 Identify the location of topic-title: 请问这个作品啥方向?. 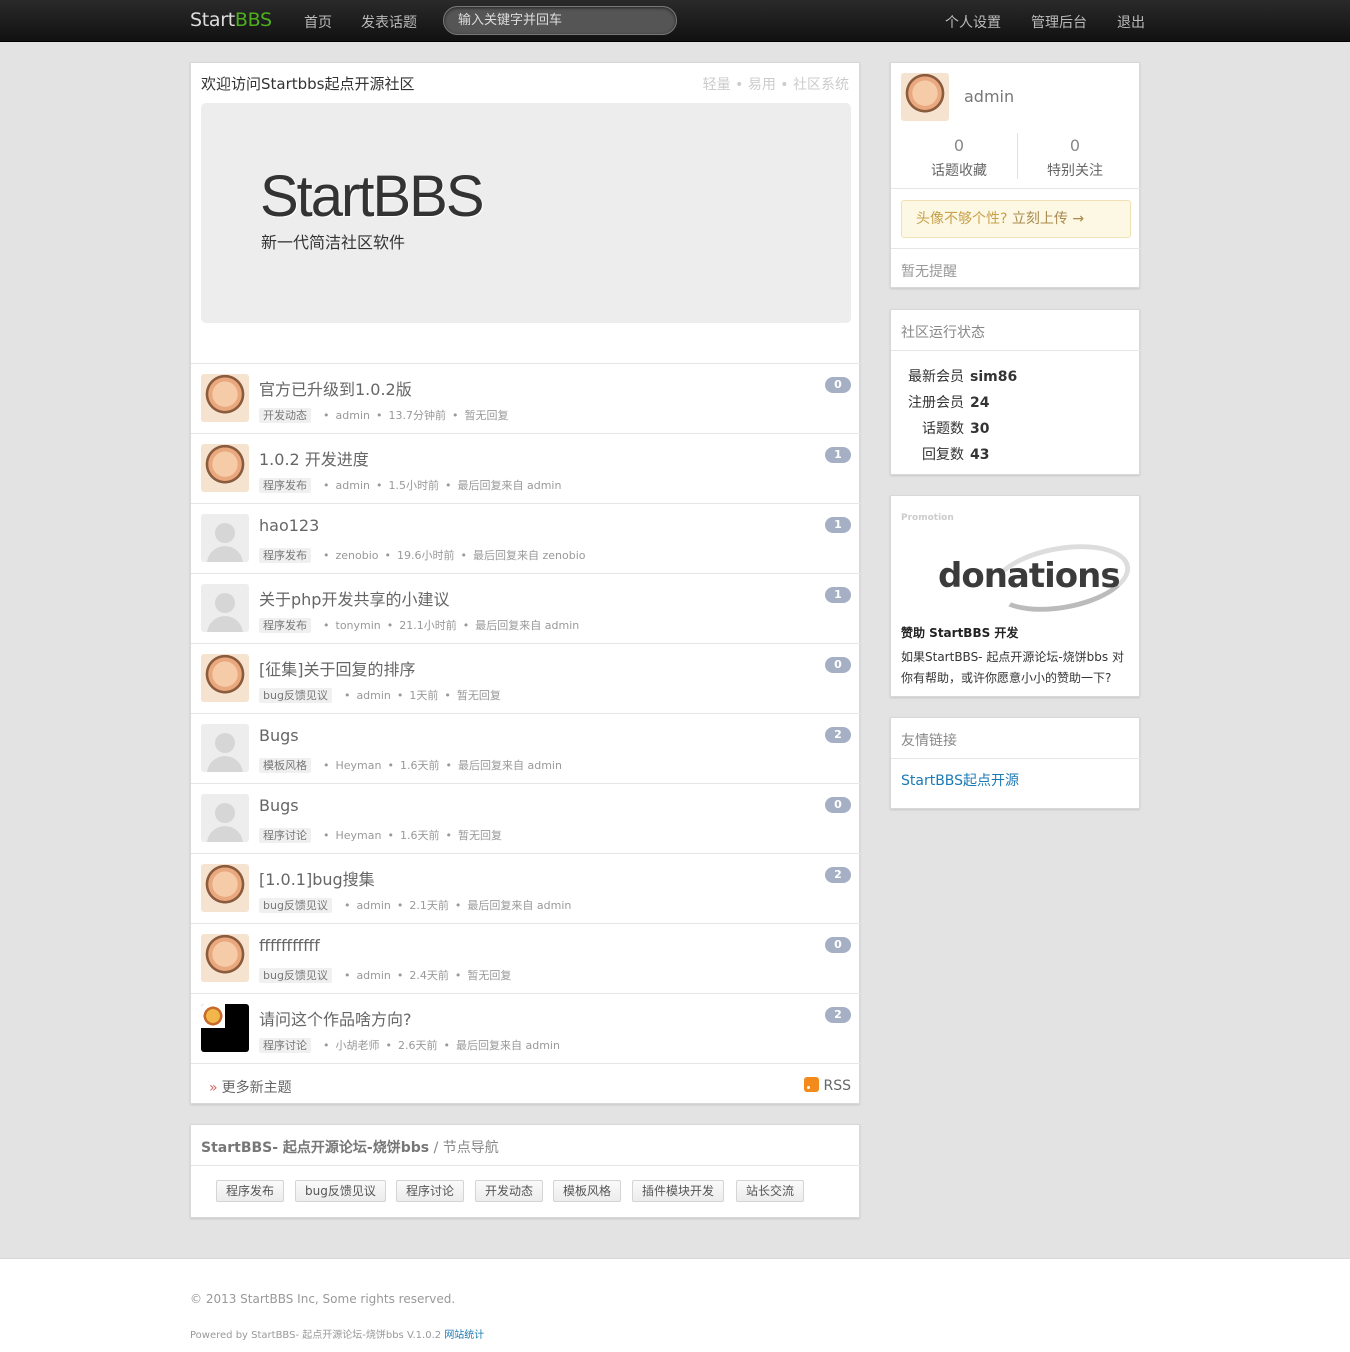
(335, 1018).